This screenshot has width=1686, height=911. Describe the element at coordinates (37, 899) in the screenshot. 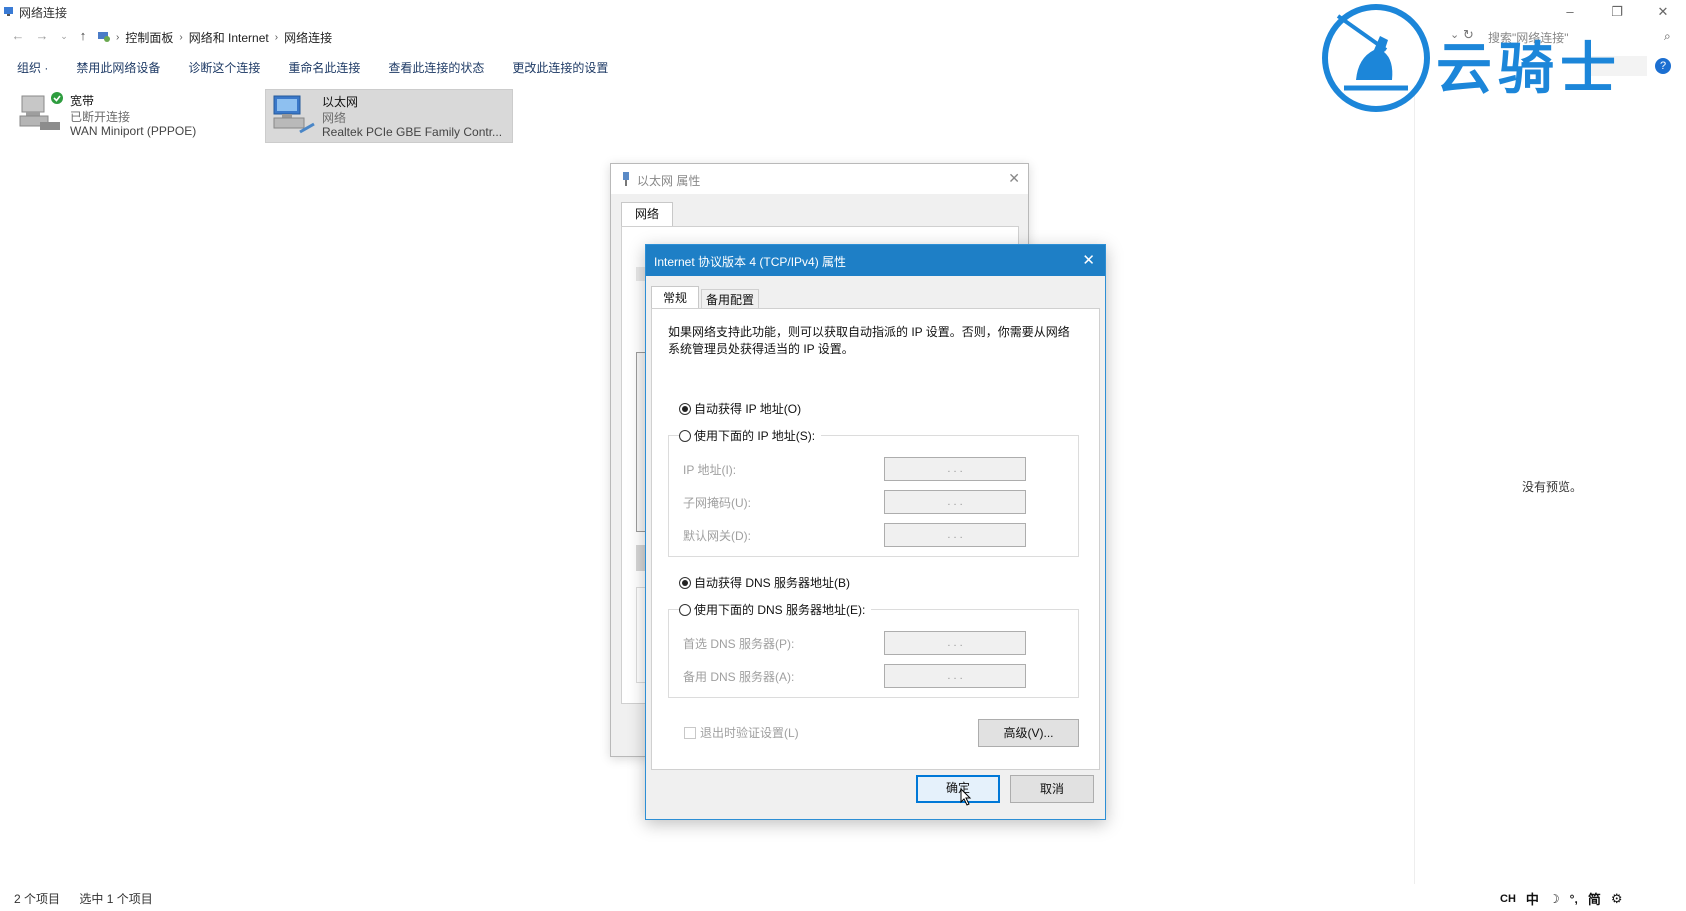

I see `item-count: 2 个项目` at that location.